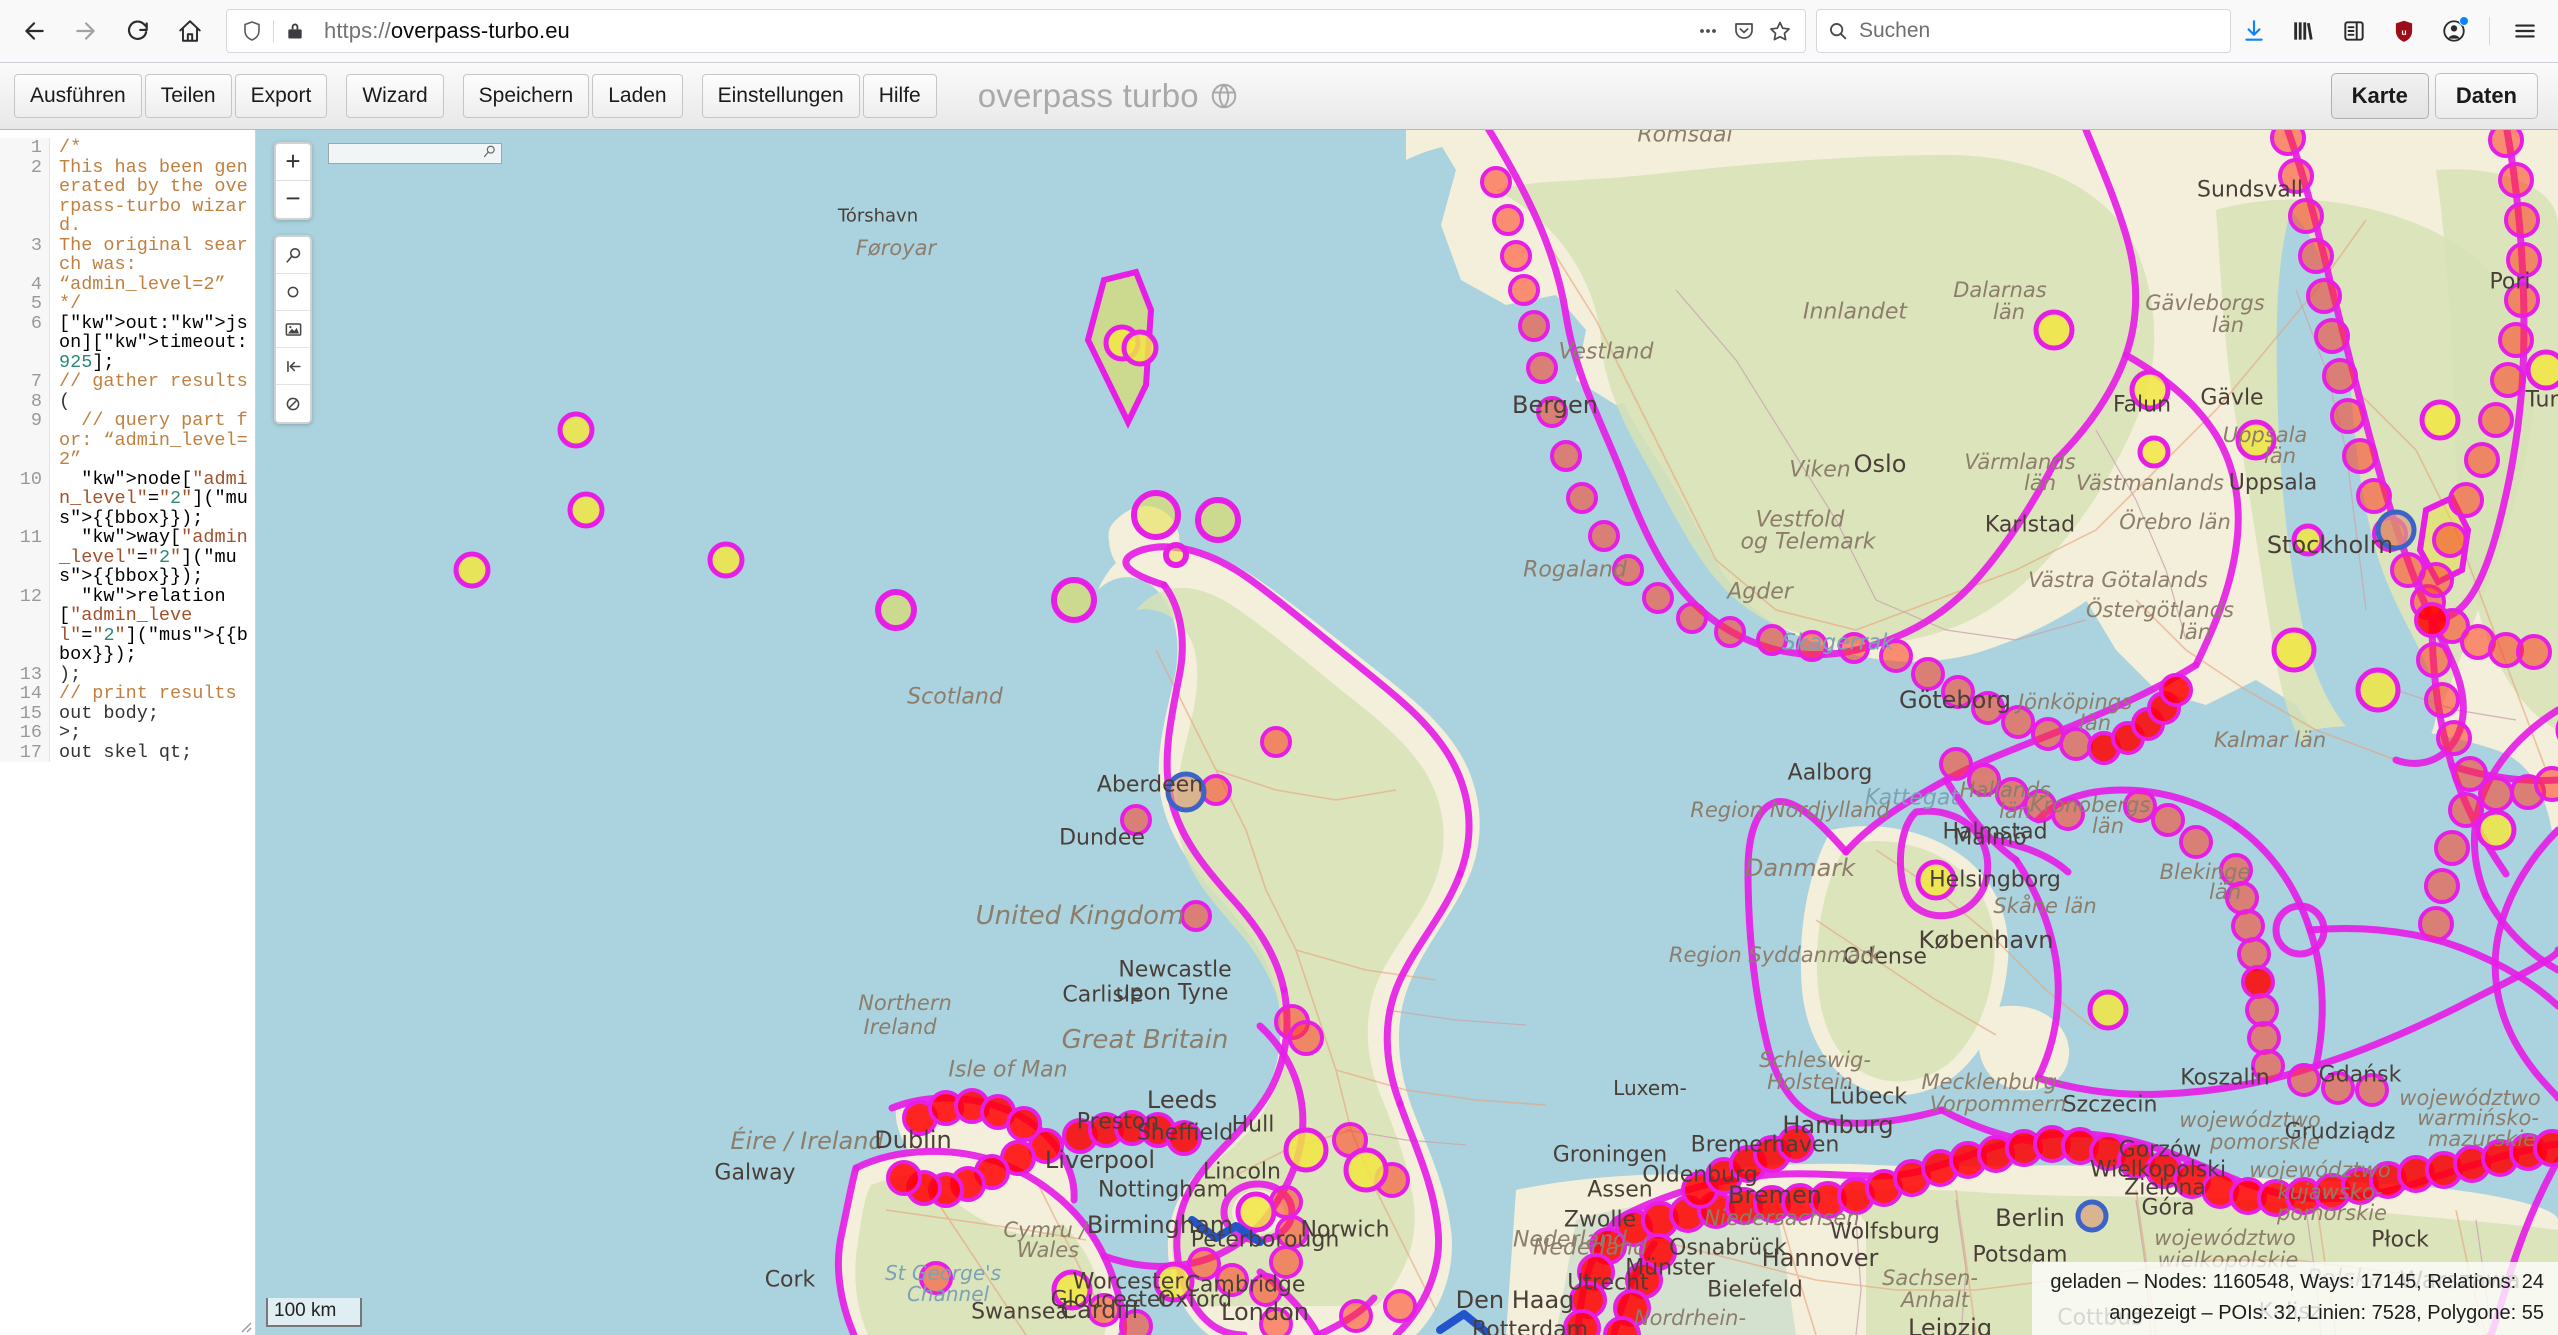 Image resolution: width=2558 pixels, height=1335 pixels. I want to click on map-search-box, so click(415, 153).